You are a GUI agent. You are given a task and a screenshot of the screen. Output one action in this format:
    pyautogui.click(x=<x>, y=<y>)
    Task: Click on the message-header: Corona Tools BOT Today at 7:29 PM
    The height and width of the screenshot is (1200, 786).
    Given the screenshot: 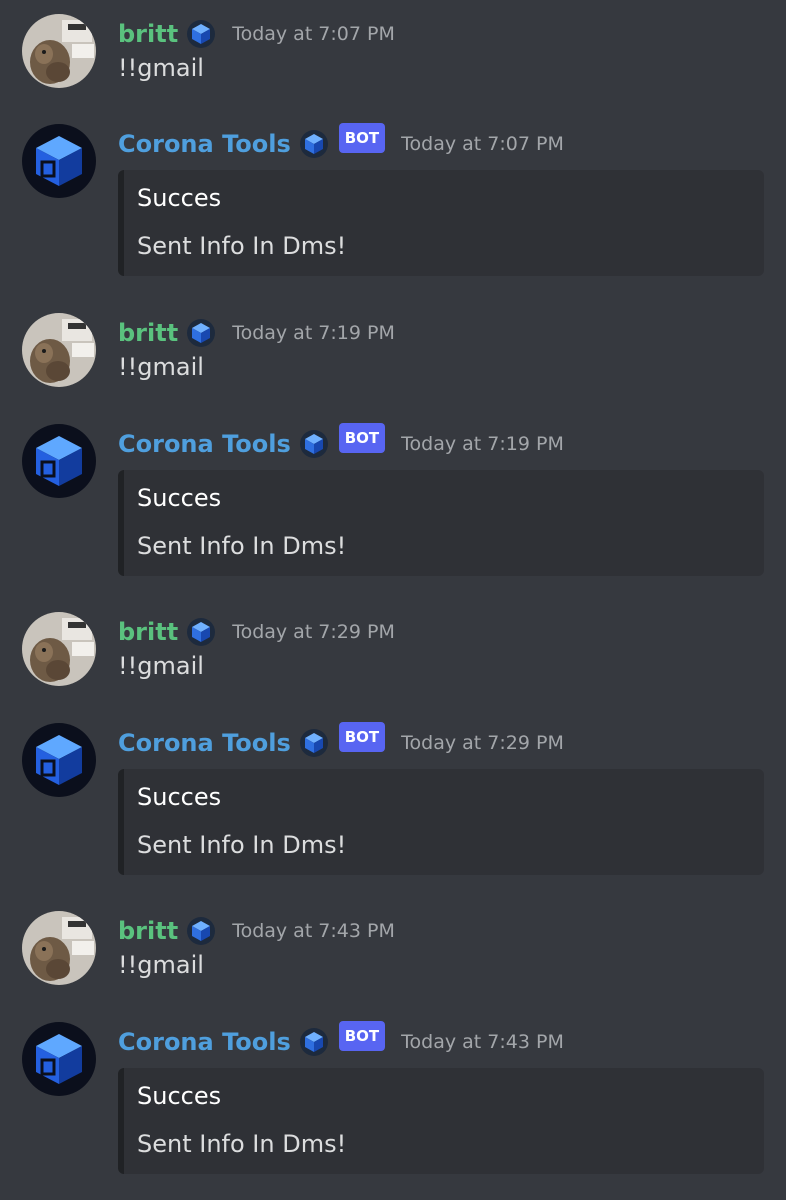 What is the action you would take?
    pyautogui.click(x=341, y=742)
    